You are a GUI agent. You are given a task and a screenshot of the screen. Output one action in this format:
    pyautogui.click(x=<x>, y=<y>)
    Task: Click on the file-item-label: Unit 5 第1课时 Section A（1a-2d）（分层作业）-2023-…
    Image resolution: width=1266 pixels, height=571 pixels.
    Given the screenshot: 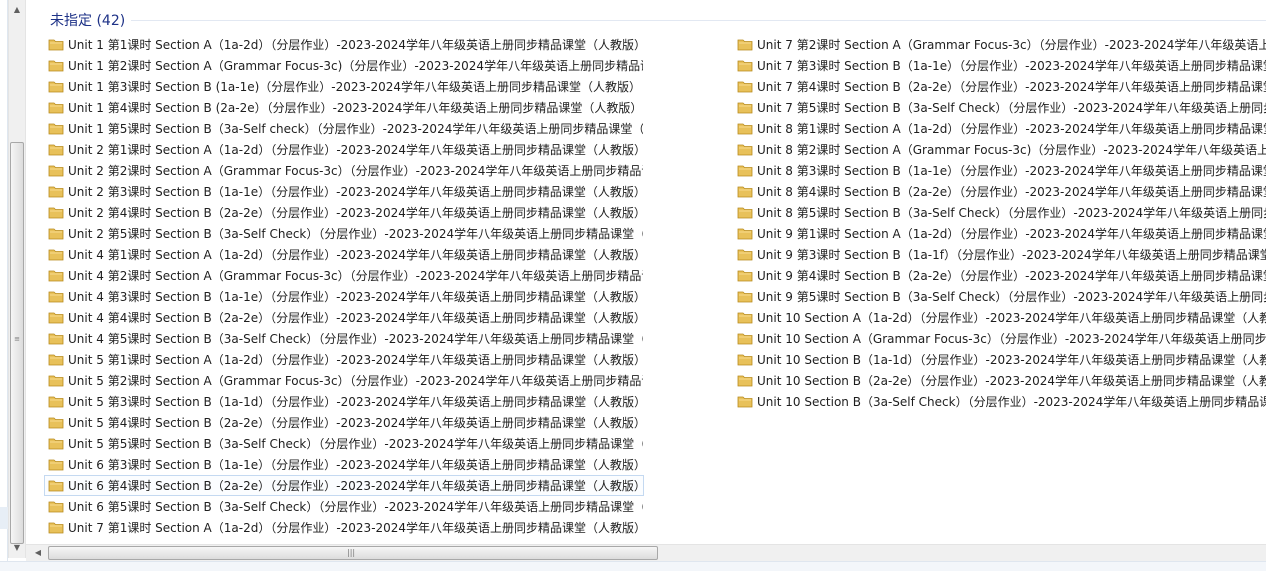 What is the action you would take?
    pyautogui.click(x=355, y=360)
    